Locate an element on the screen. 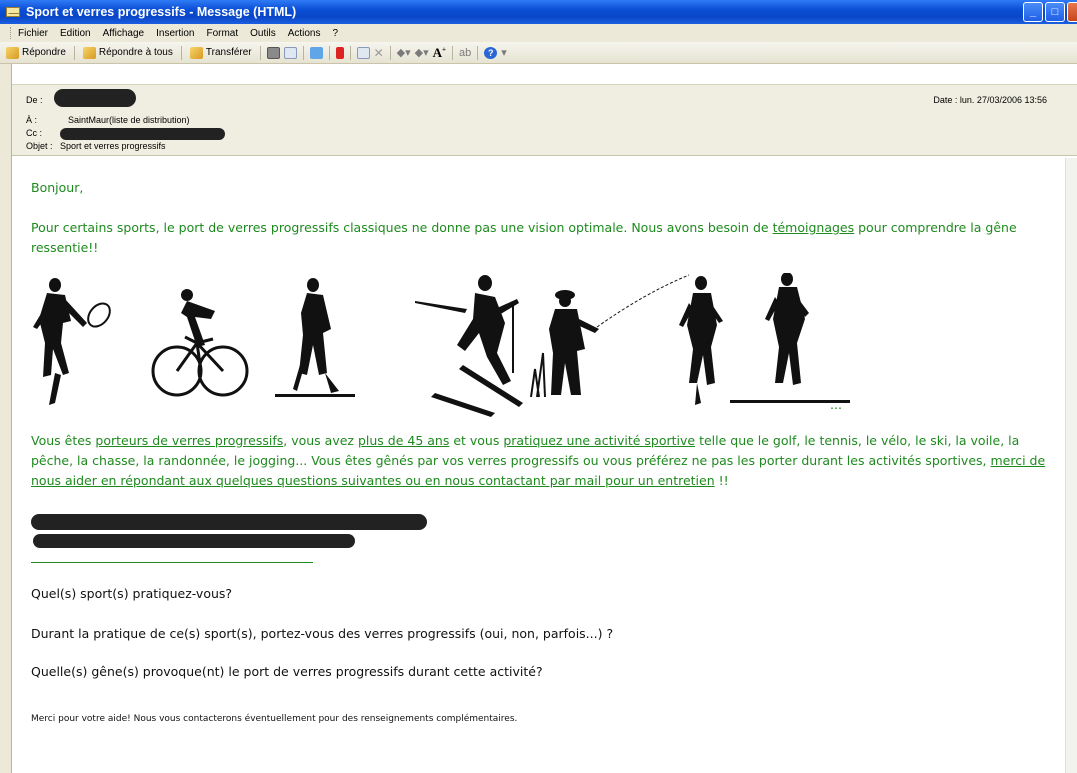  reply-label: Répondre is located at coordinates (44, 52).